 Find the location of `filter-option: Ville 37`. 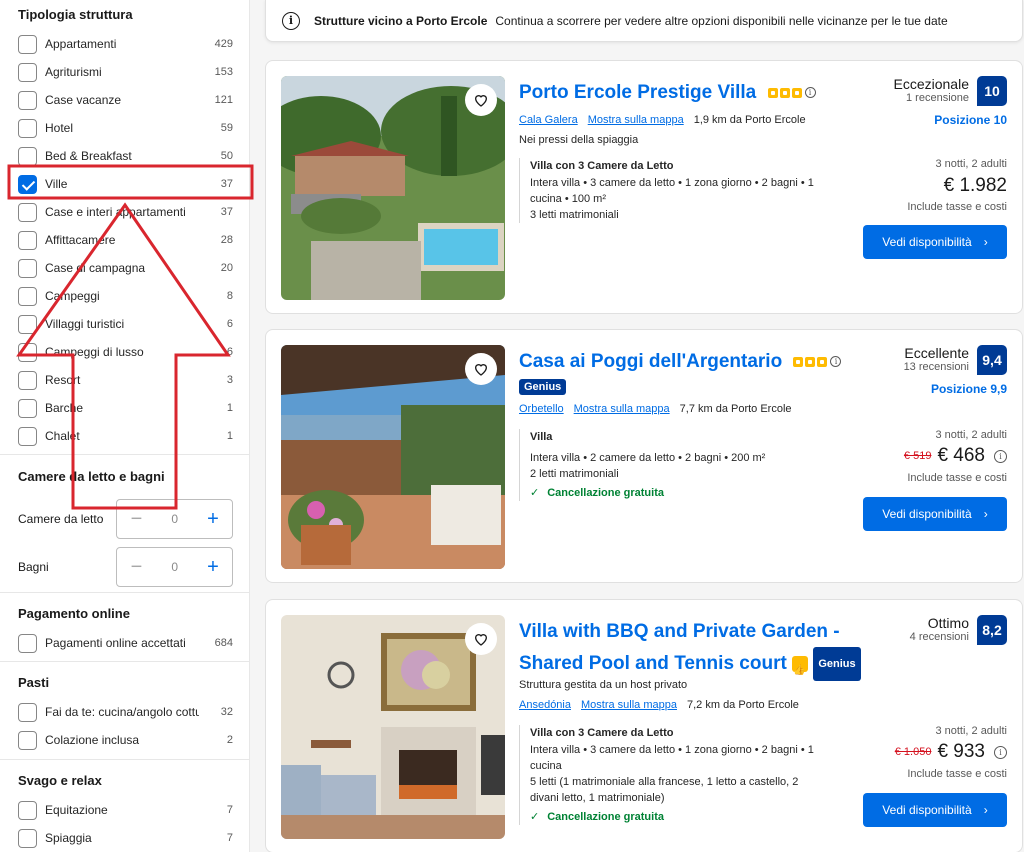

filter-option: Ville 37 is located at coordinates (125, 184).